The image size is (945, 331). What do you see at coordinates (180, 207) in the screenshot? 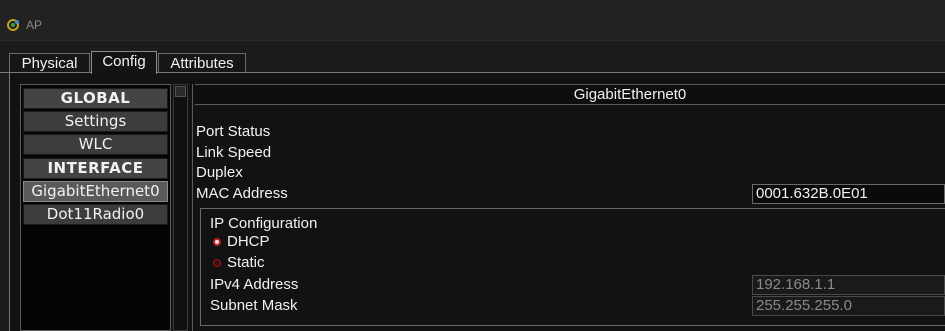
I see `sidebar-scrollbar` at bounding box center [180, 207].